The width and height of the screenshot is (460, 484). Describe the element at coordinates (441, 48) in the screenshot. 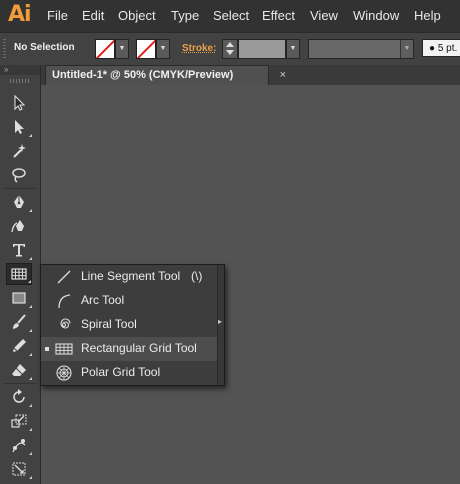

I see `brush-definition: ● 5 pt. Round` at that location.